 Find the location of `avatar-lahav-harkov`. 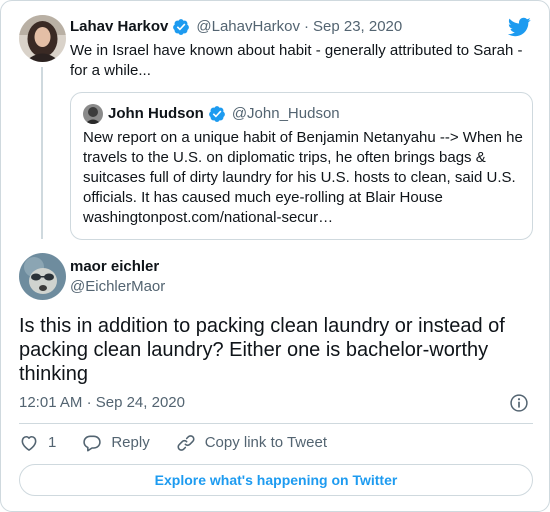

avatar-lahav-harkov is located at coordinates (42, 38).